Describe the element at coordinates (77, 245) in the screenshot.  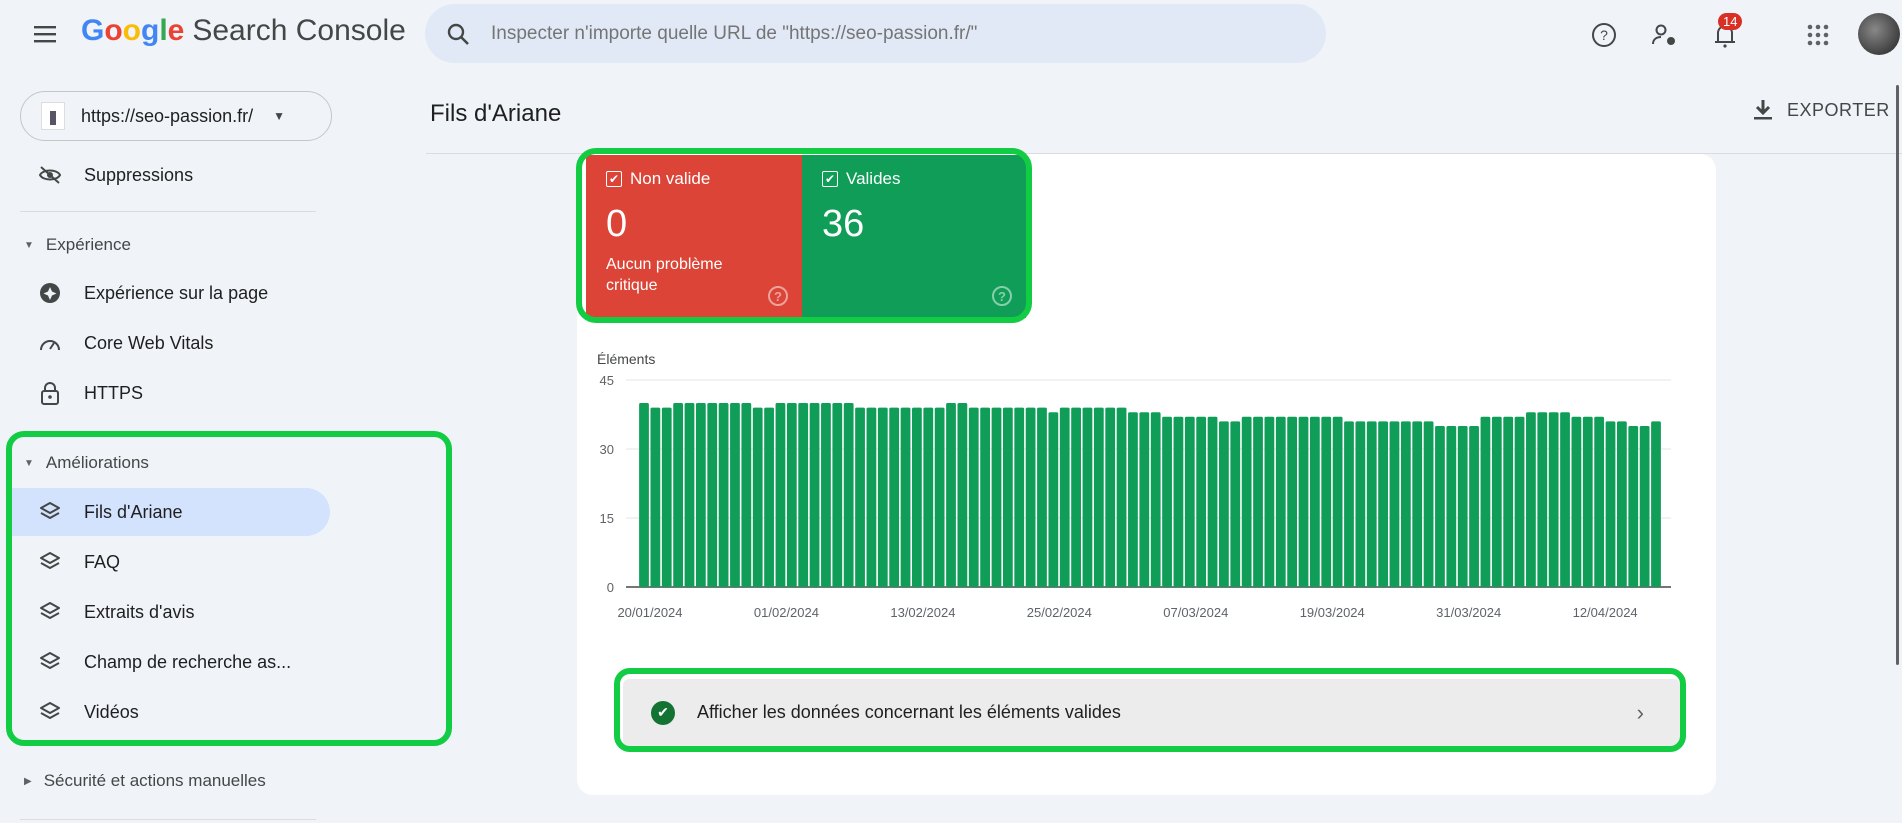
I see `section-experience: ▼ Expérience` at that location.